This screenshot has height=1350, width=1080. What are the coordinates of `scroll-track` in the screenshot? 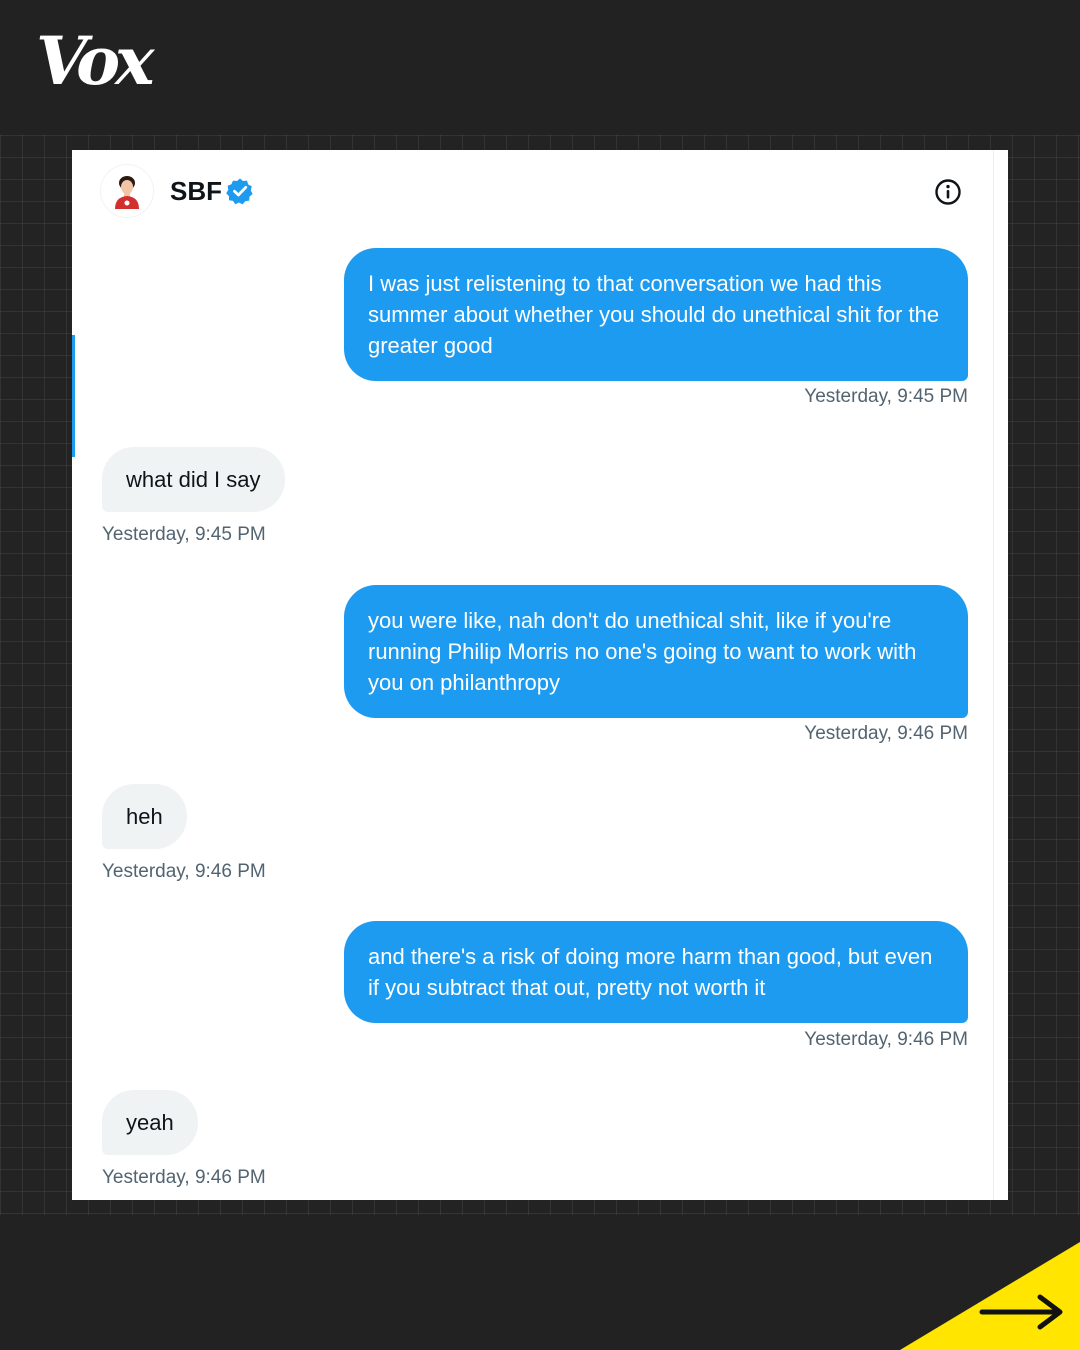 It's located at (993, 675).